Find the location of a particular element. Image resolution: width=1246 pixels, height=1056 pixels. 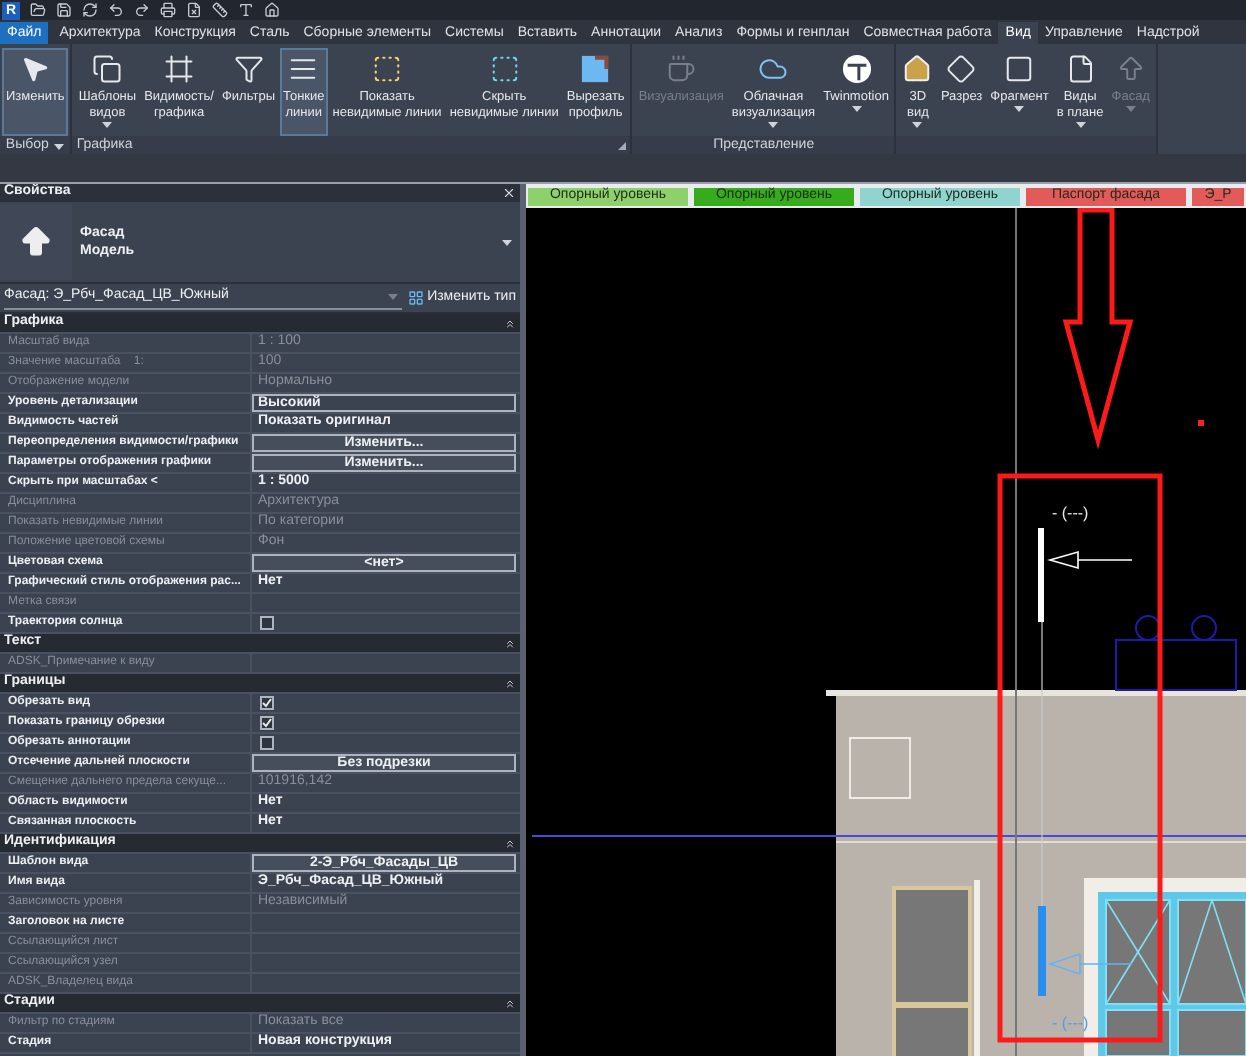

lines-icon is located at coordinates (303, 69).